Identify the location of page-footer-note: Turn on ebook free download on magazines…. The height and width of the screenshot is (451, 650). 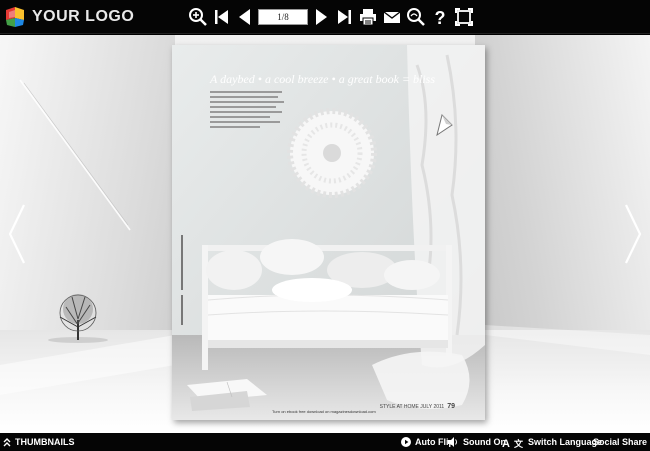
(324, 411).